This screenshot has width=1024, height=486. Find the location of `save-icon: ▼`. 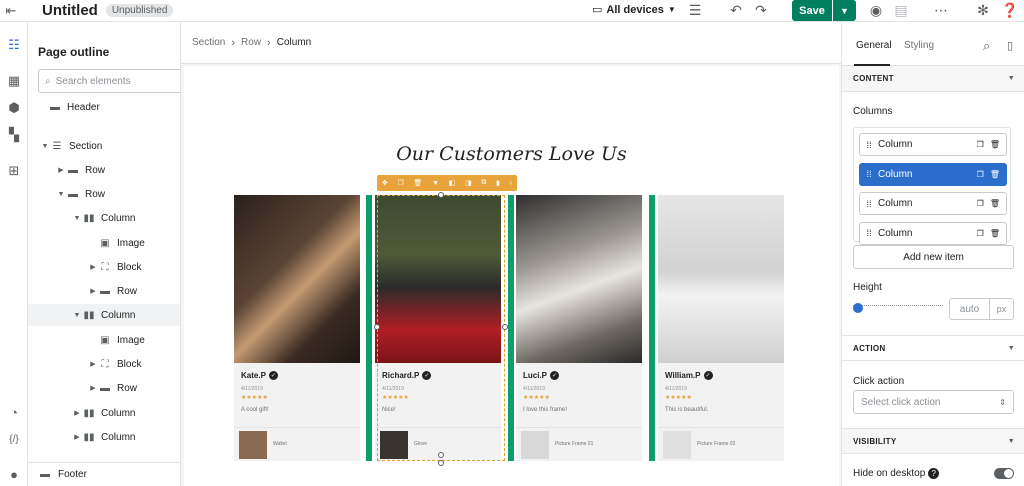

save-icon: ▼ is located at coordinates (435, 183).